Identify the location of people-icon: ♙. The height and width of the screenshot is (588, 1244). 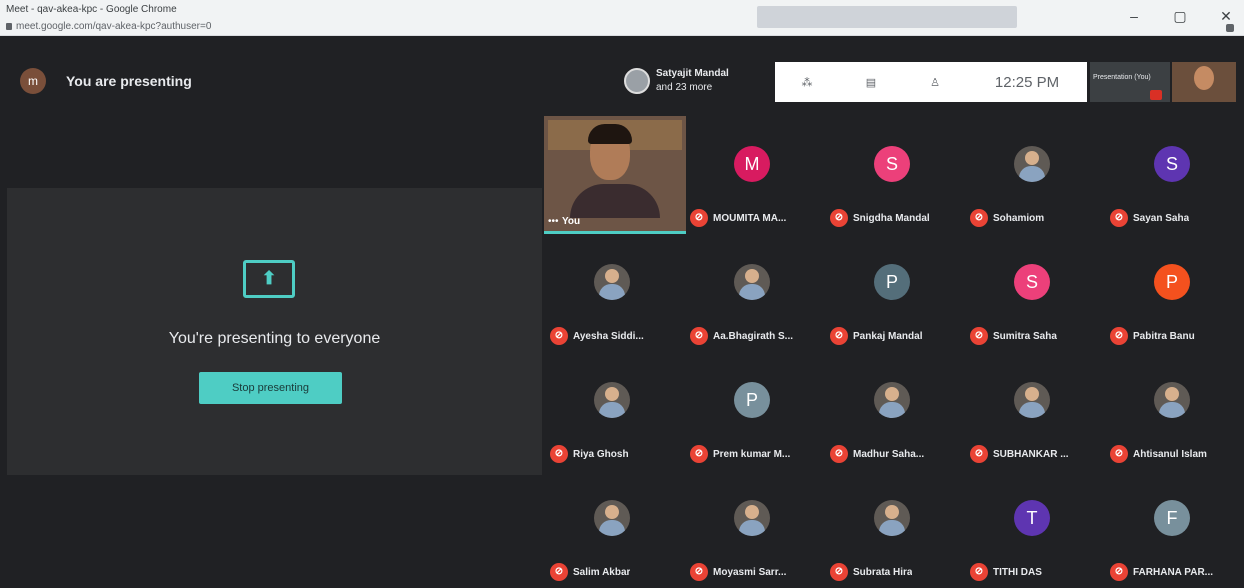
(935, 82).